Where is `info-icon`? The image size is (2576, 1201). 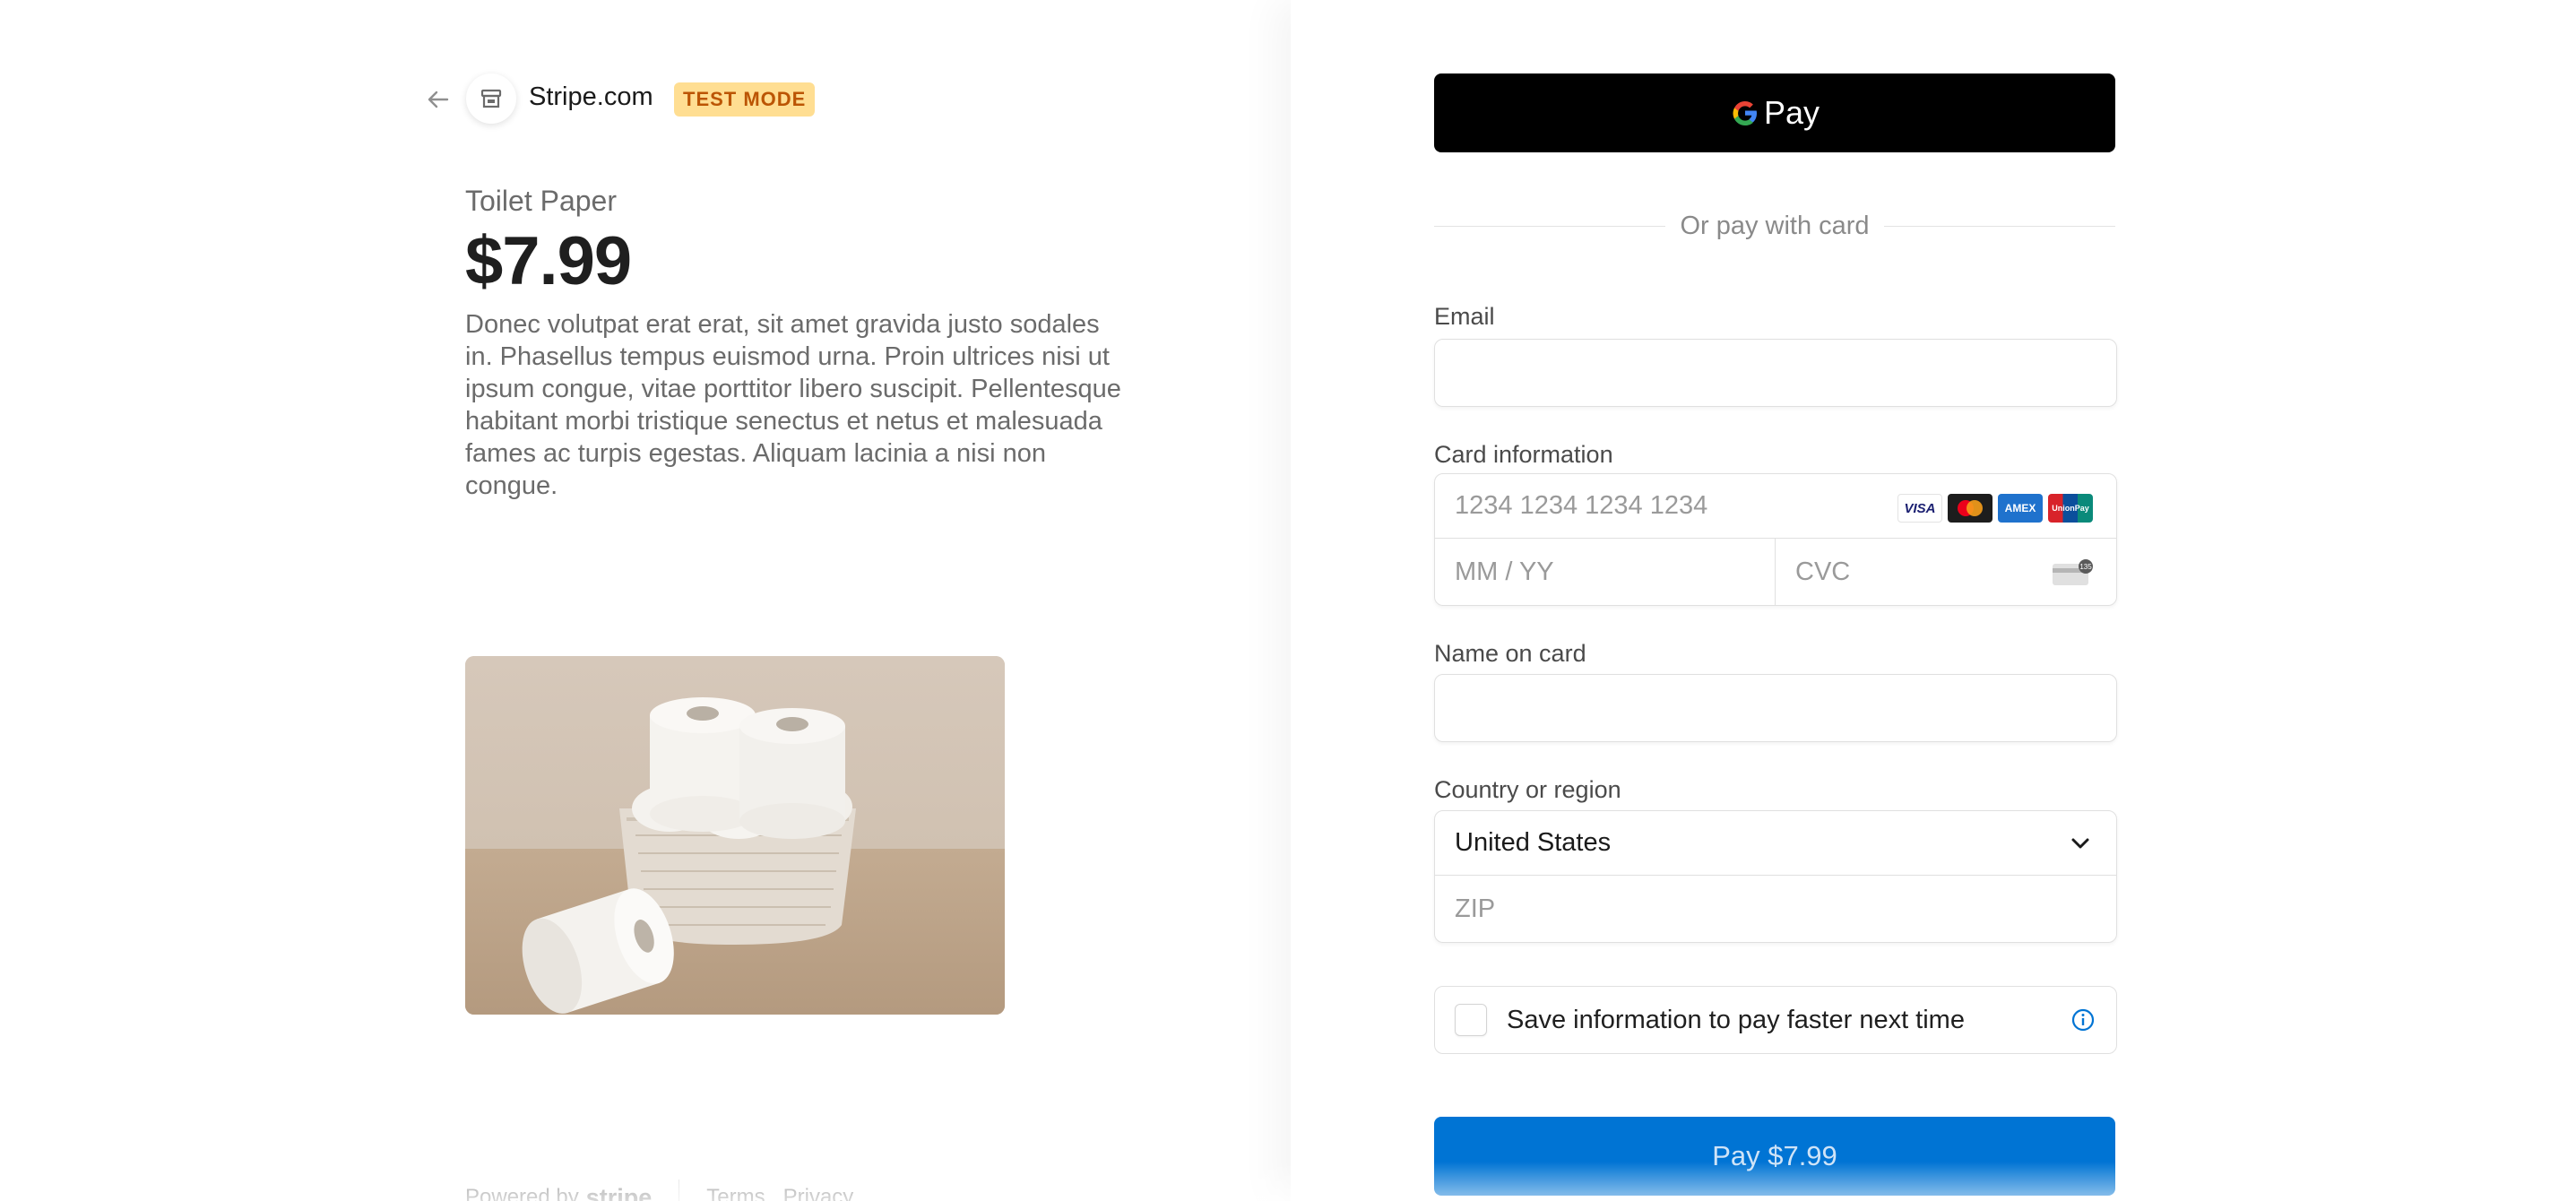
info-icon is located at coordinates (2083, 1020).